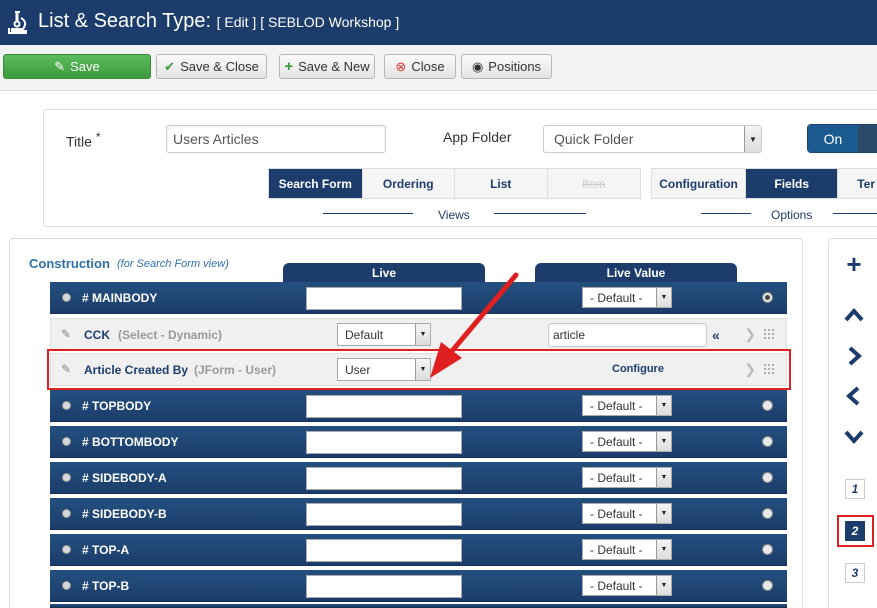 The image size is (877, 608). I want to click on position-name: # TOP-B, so click(106, 586).